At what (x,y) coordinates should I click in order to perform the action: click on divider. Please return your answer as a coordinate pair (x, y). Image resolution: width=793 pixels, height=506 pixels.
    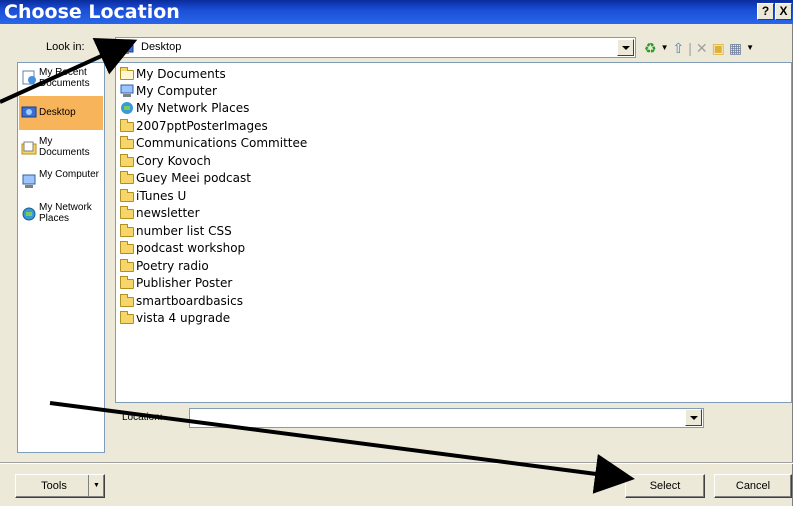
    Looking at the image, I should click on (396, 463).